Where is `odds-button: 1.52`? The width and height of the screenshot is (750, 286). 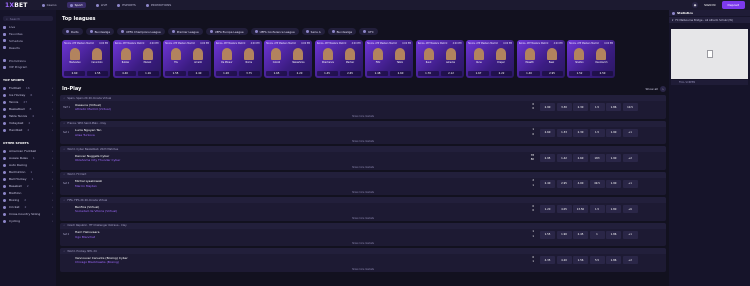
odds-button: 1.52 is located at coordinates (579, 73).